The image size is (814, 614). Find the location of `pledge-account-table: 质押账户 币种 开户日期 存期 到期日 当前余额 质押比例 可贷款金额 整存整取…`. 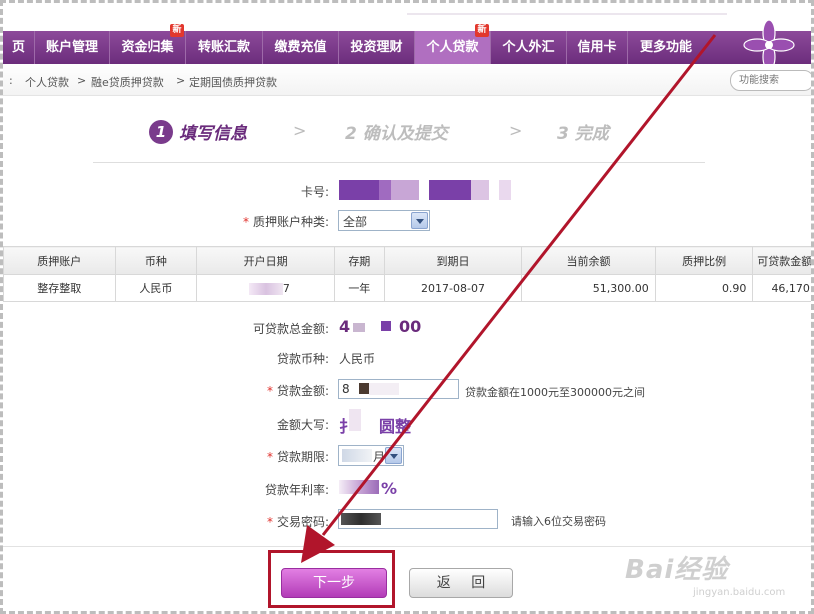

pledge-account-table: 质押账户 币种 开户日期 存期 到期日 当前余额 质押比例 可贷款金额 整存整取… is located at coordinates (407, 274).